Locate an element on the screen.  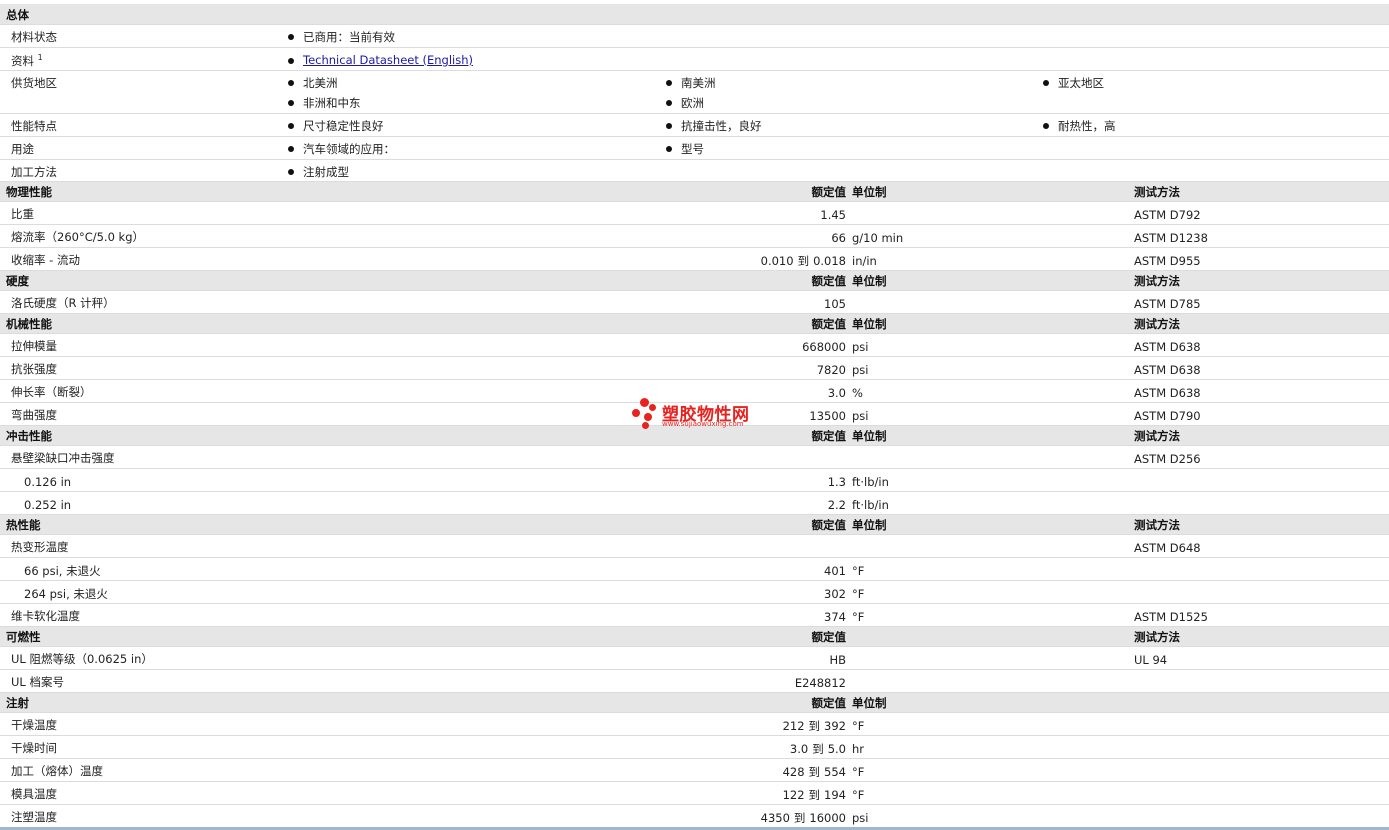
status-value: 已商用：当前有效 is located at coordinates (341, 37).